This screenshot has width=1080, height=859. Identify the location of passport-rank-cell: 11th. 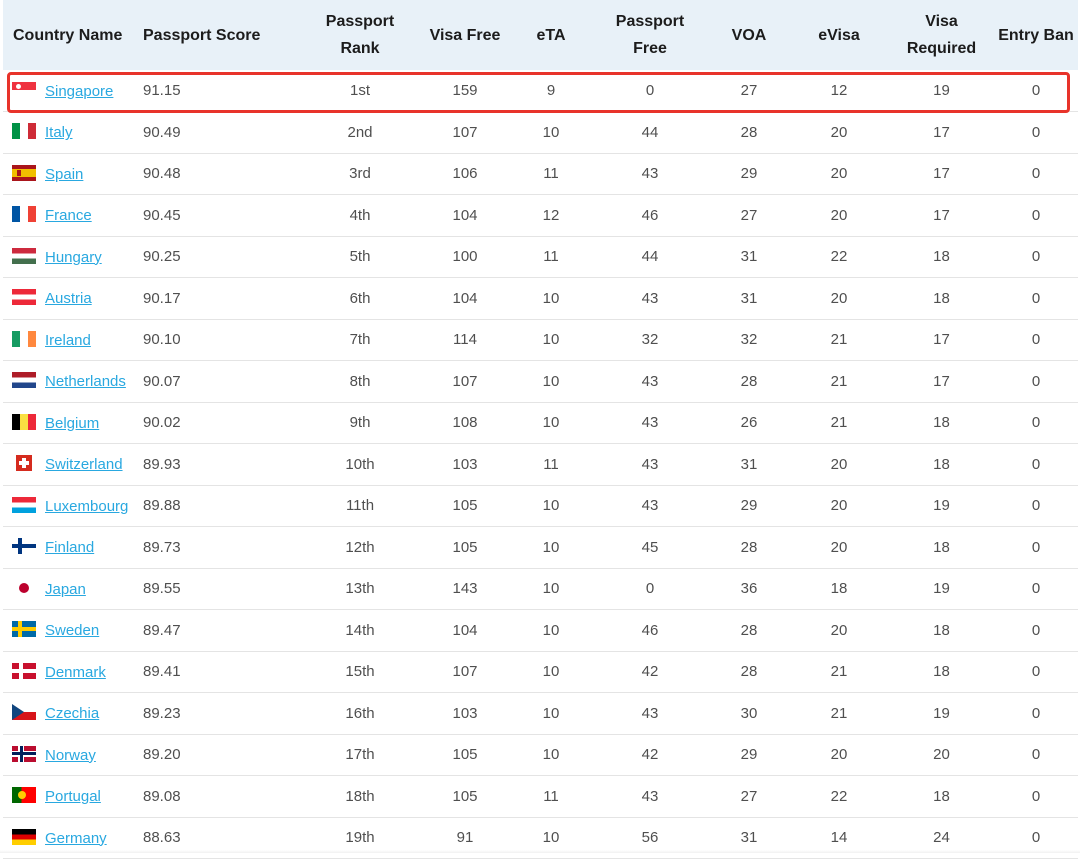
(360, 506).